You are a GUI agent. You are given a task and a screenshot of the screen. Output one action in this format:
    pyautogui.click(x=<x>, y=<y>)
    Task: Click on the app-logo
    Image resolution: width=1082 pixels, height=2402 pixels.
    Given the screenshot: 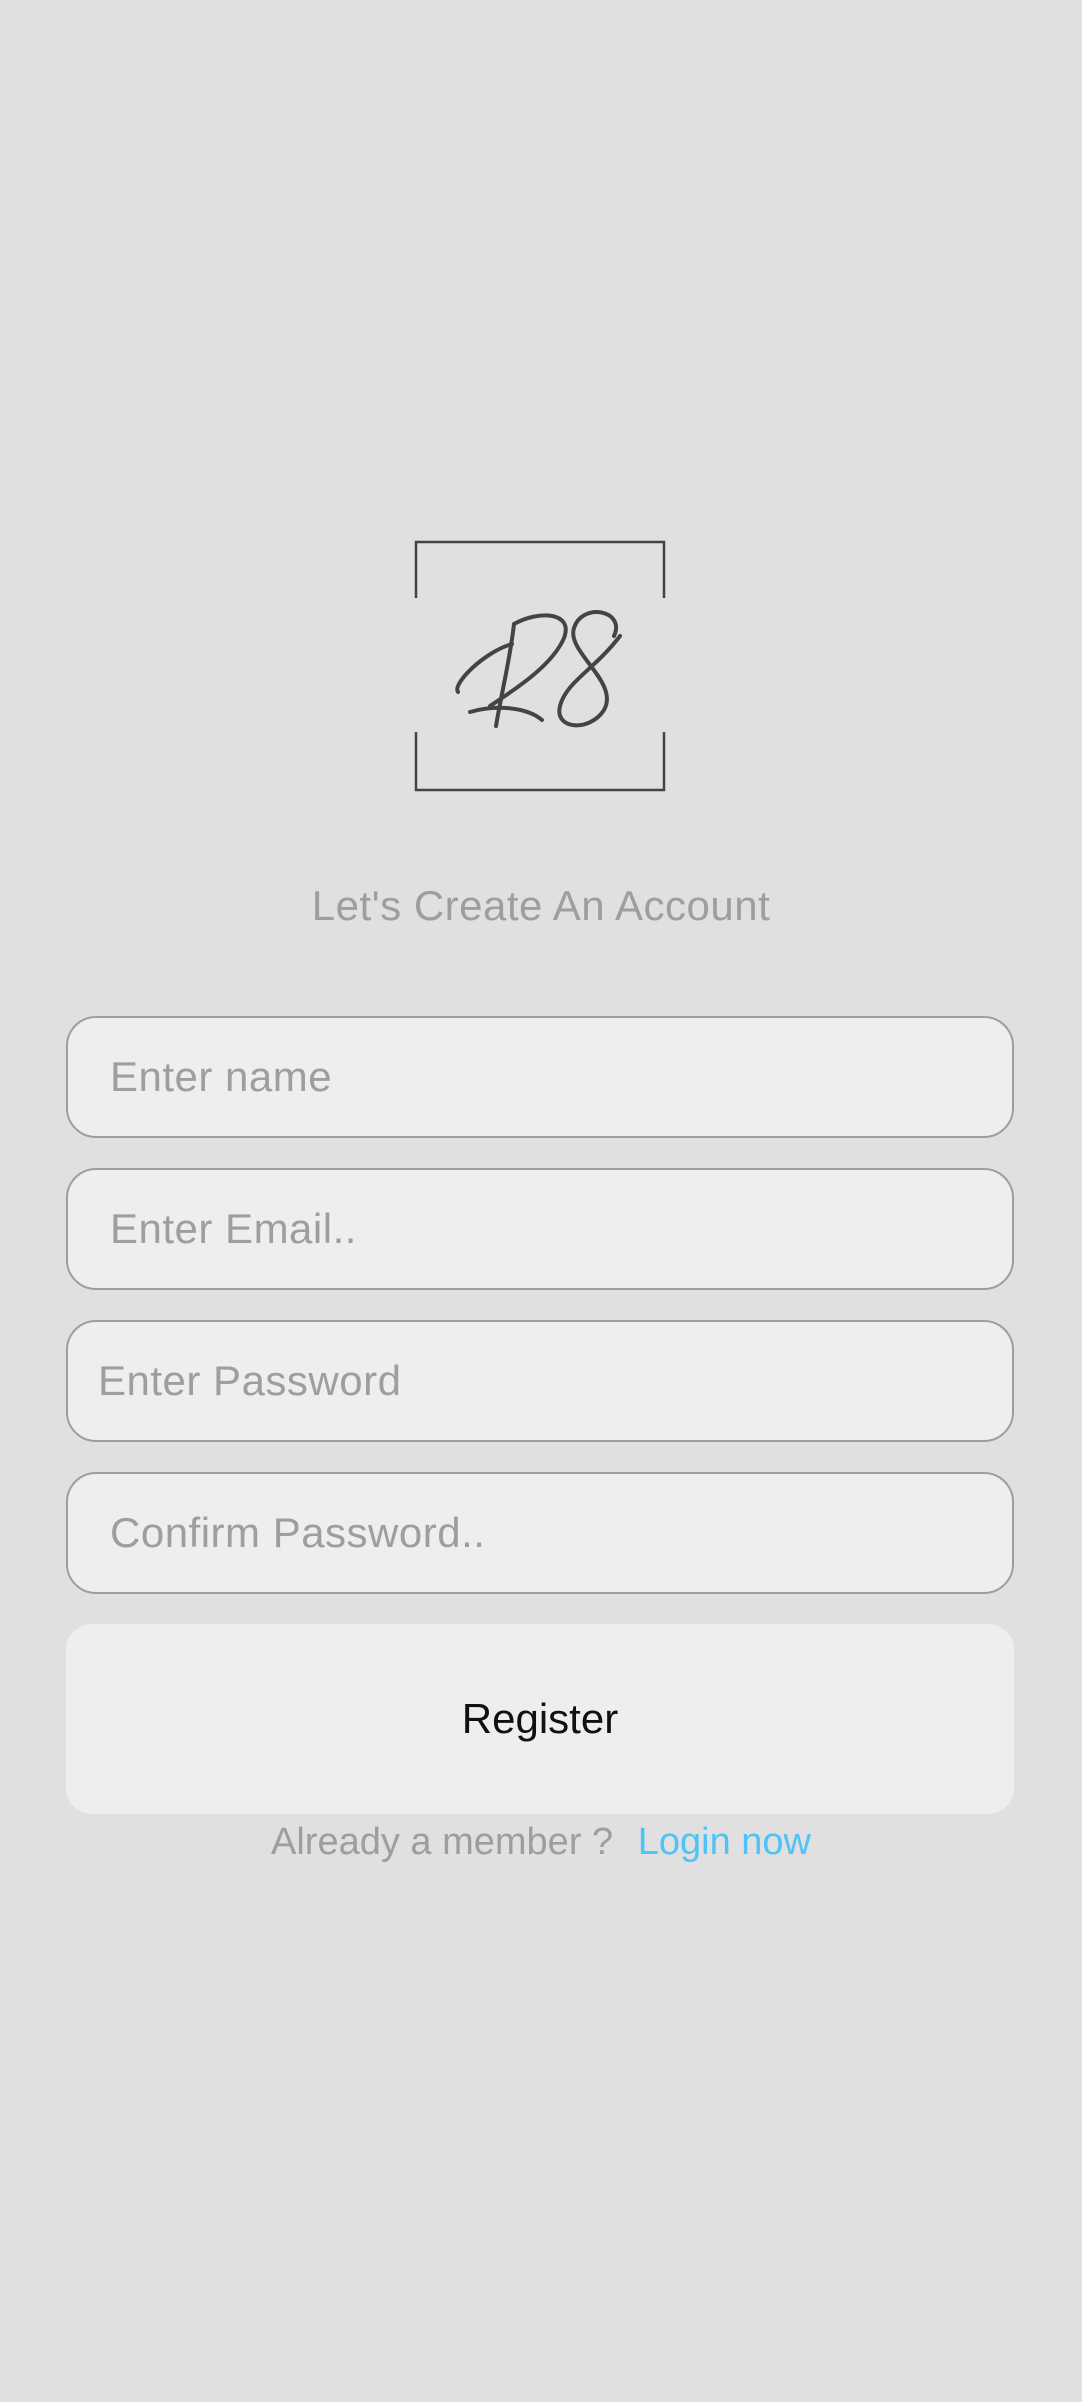 What is the action you would take?
    pyautogui.click(x=540, y=666)
    